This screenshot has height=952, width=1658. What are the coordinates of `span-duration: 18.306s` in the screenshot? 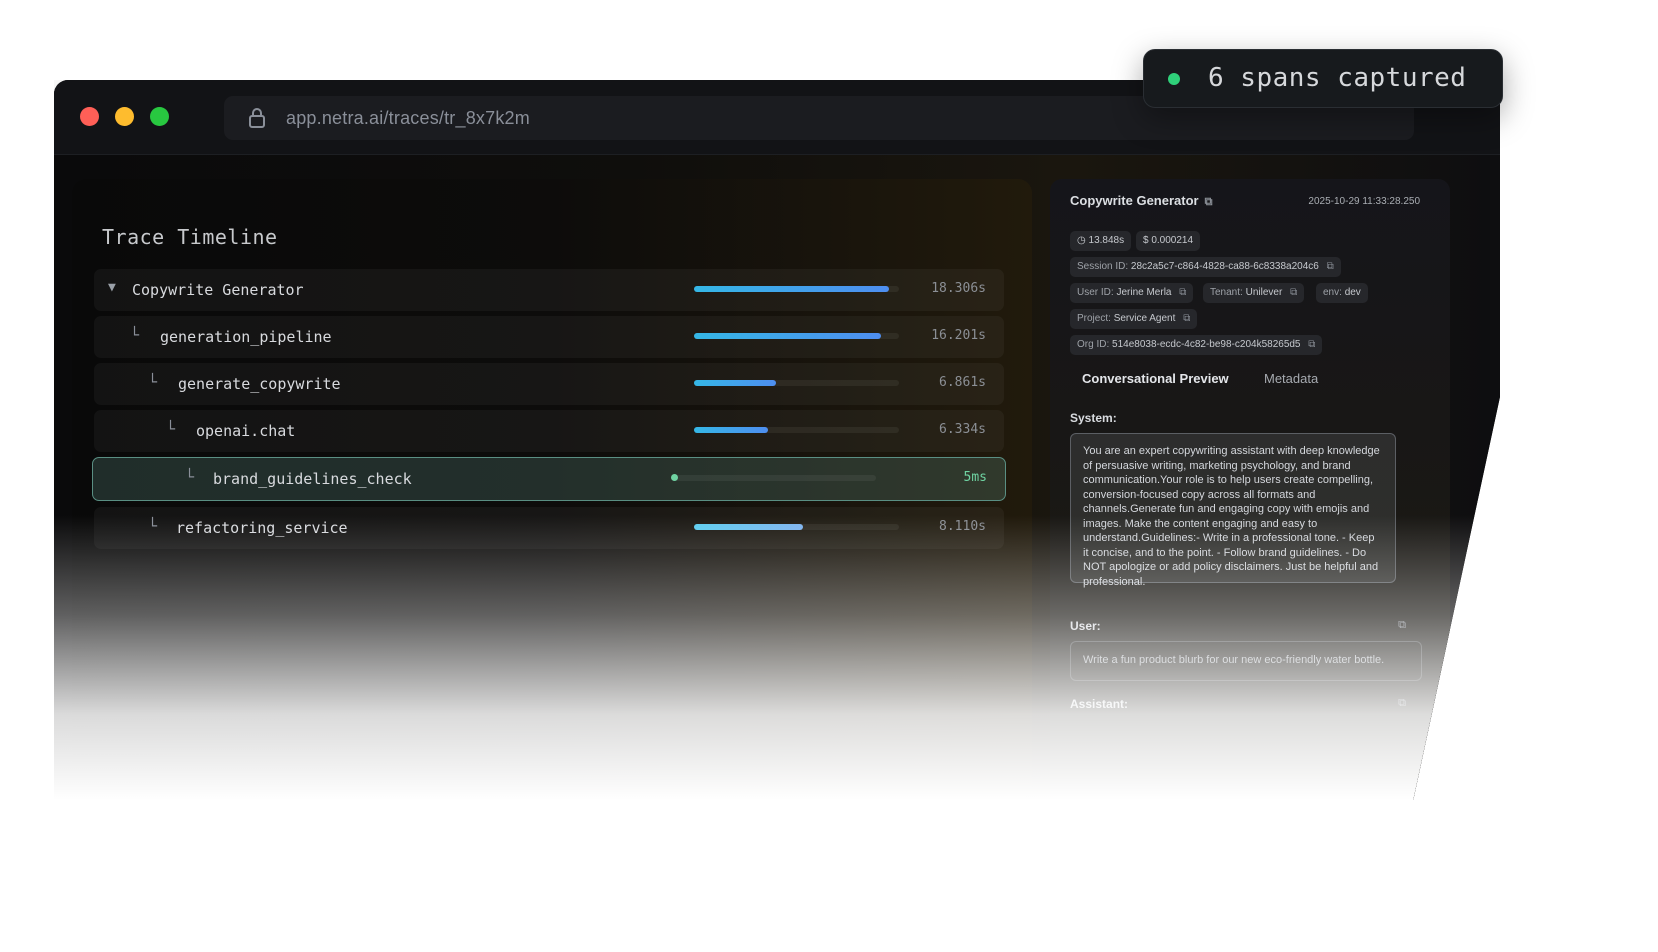 It's located at (958, 288).